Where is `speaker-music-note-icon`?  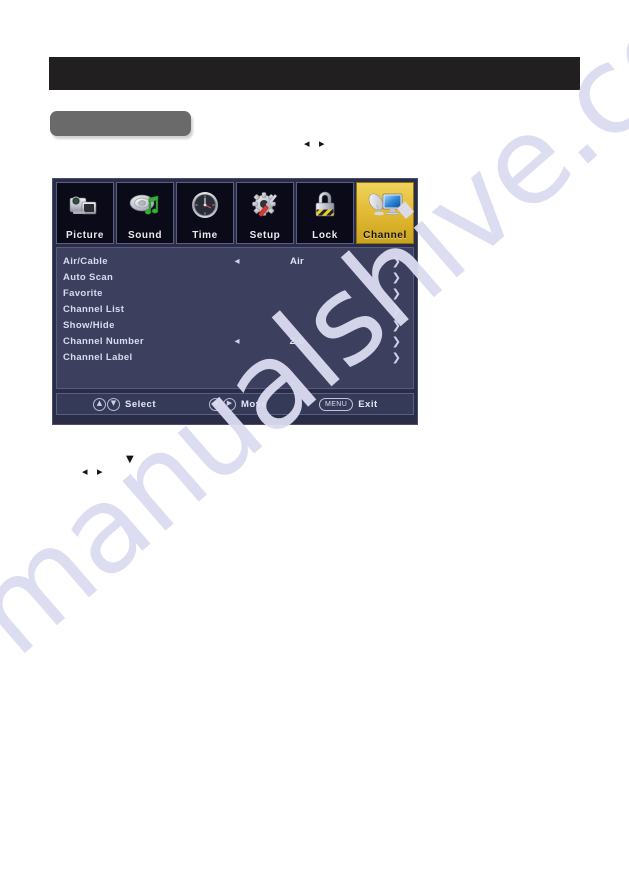
speaker-music-note-icon is located at coordinates (145, 206).